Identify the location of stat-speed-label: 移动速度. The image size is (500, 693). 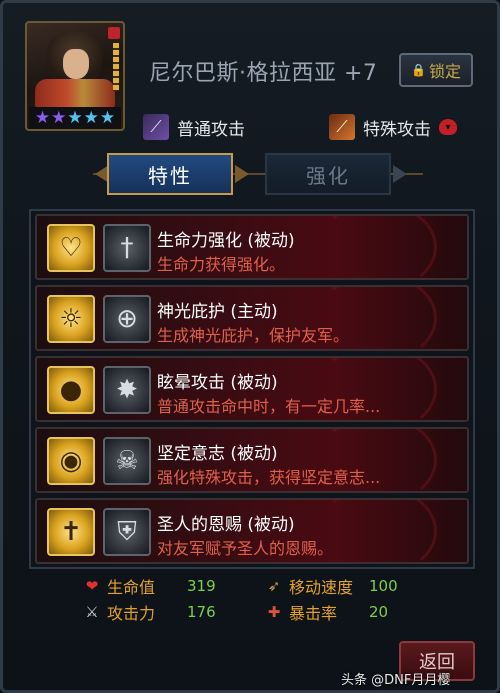
(321, 587).